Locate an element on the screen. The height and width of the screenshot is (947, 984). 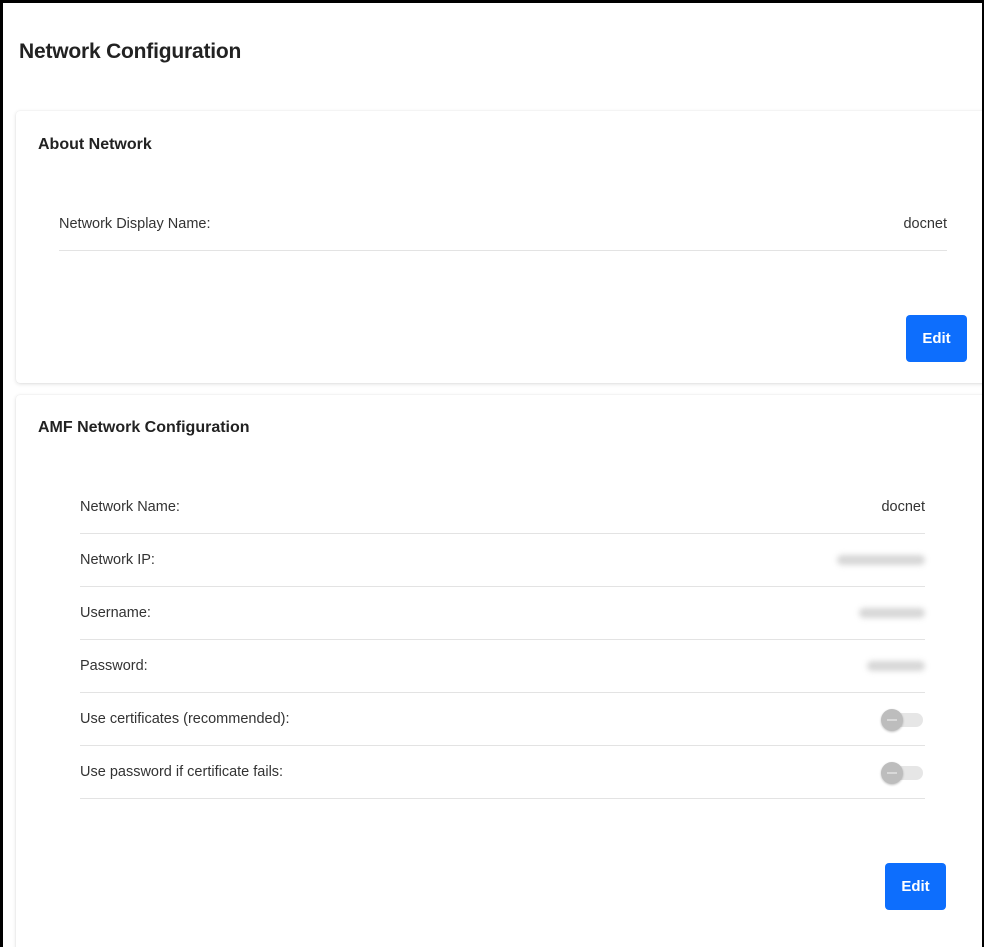
network-display-name-row: Network Display Name: docnet is located at coordinates (503, 224).